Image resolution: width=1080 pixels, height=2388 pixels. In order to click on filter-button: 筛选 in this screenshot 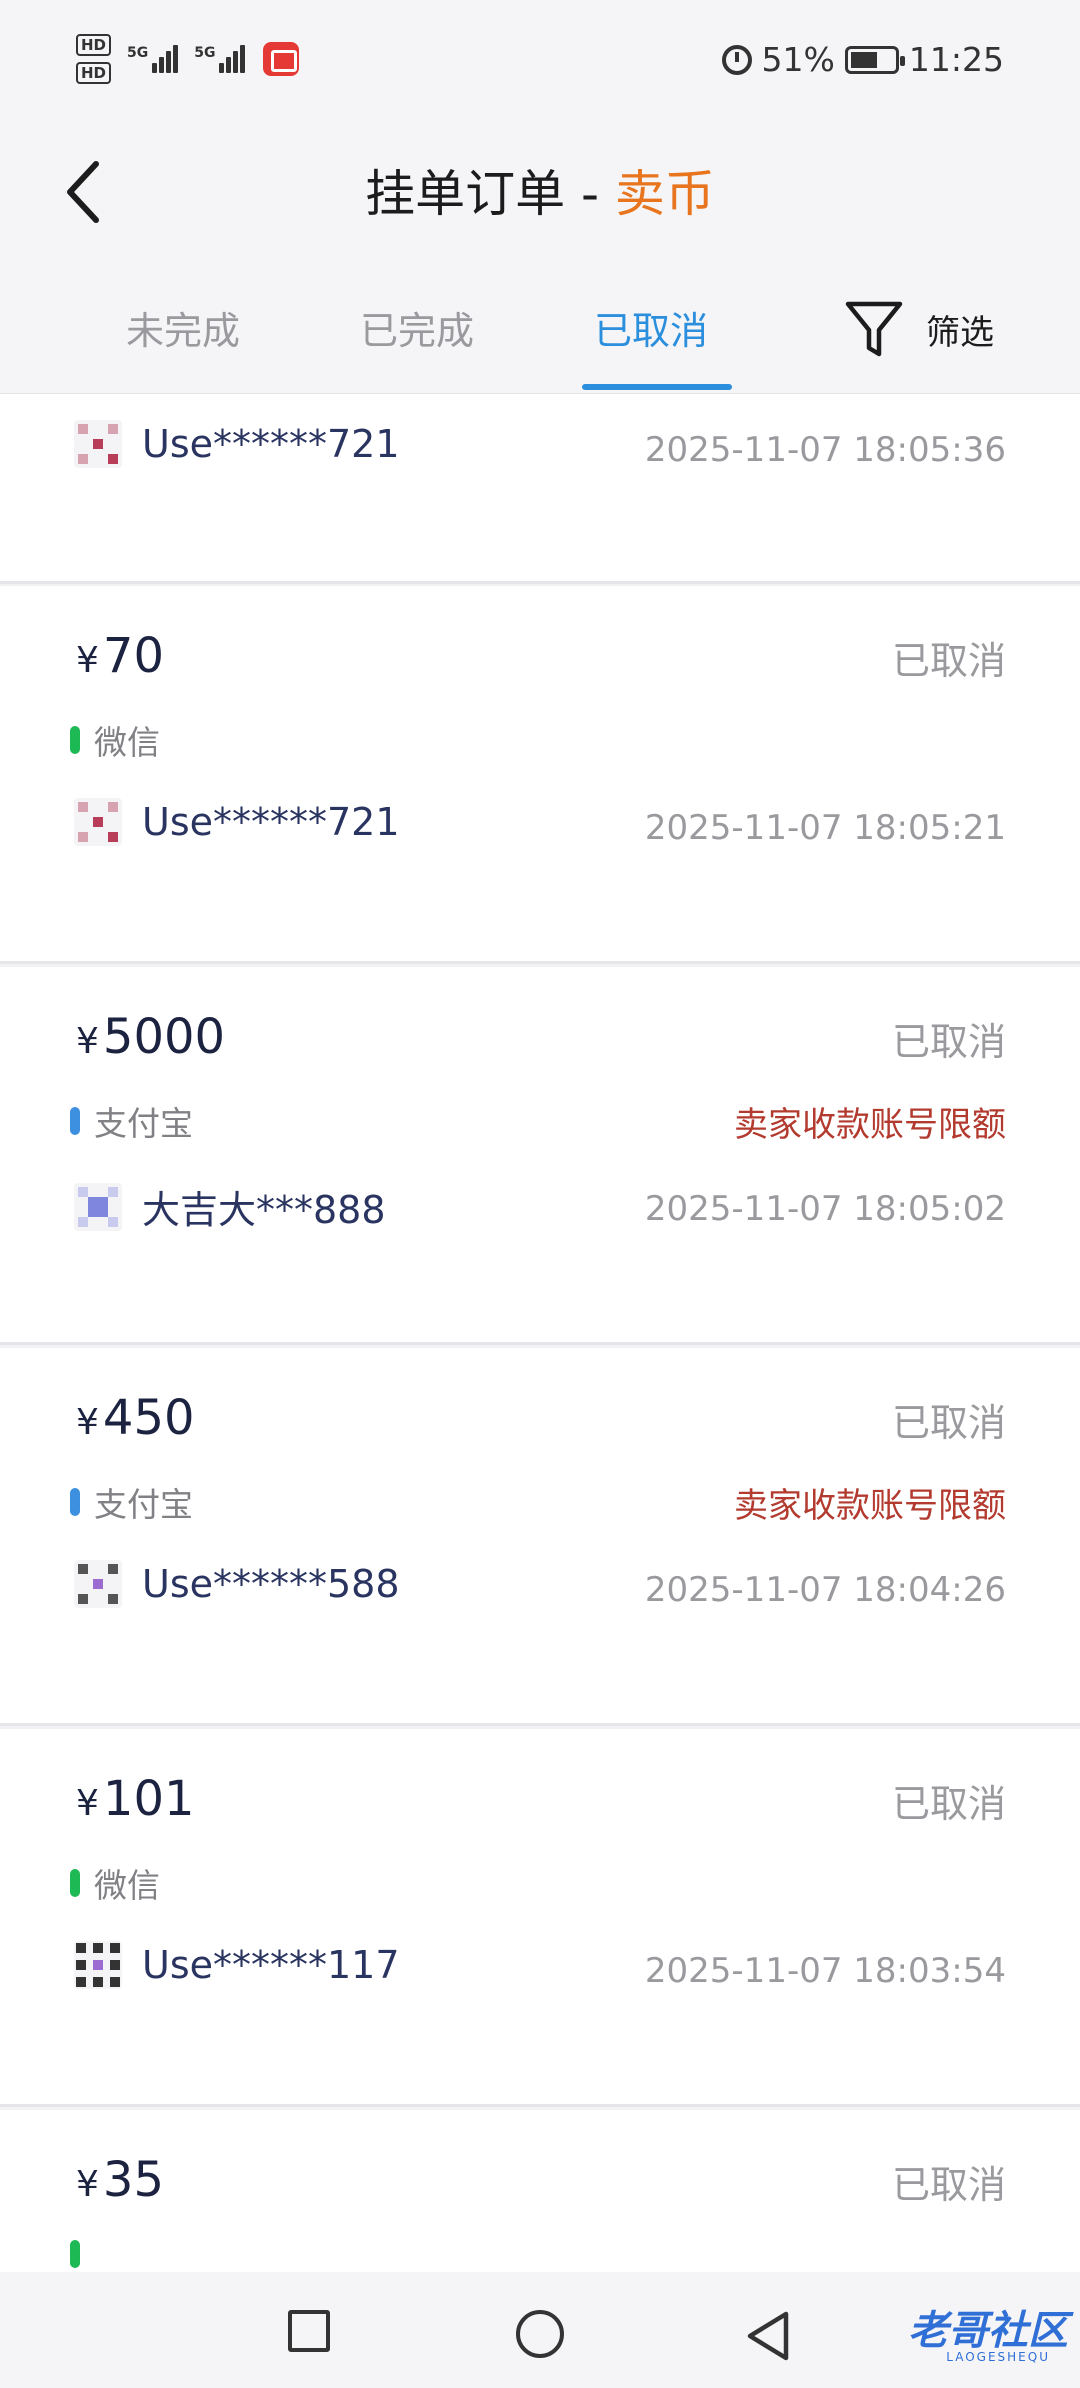, I will do `click(919, 329)`.